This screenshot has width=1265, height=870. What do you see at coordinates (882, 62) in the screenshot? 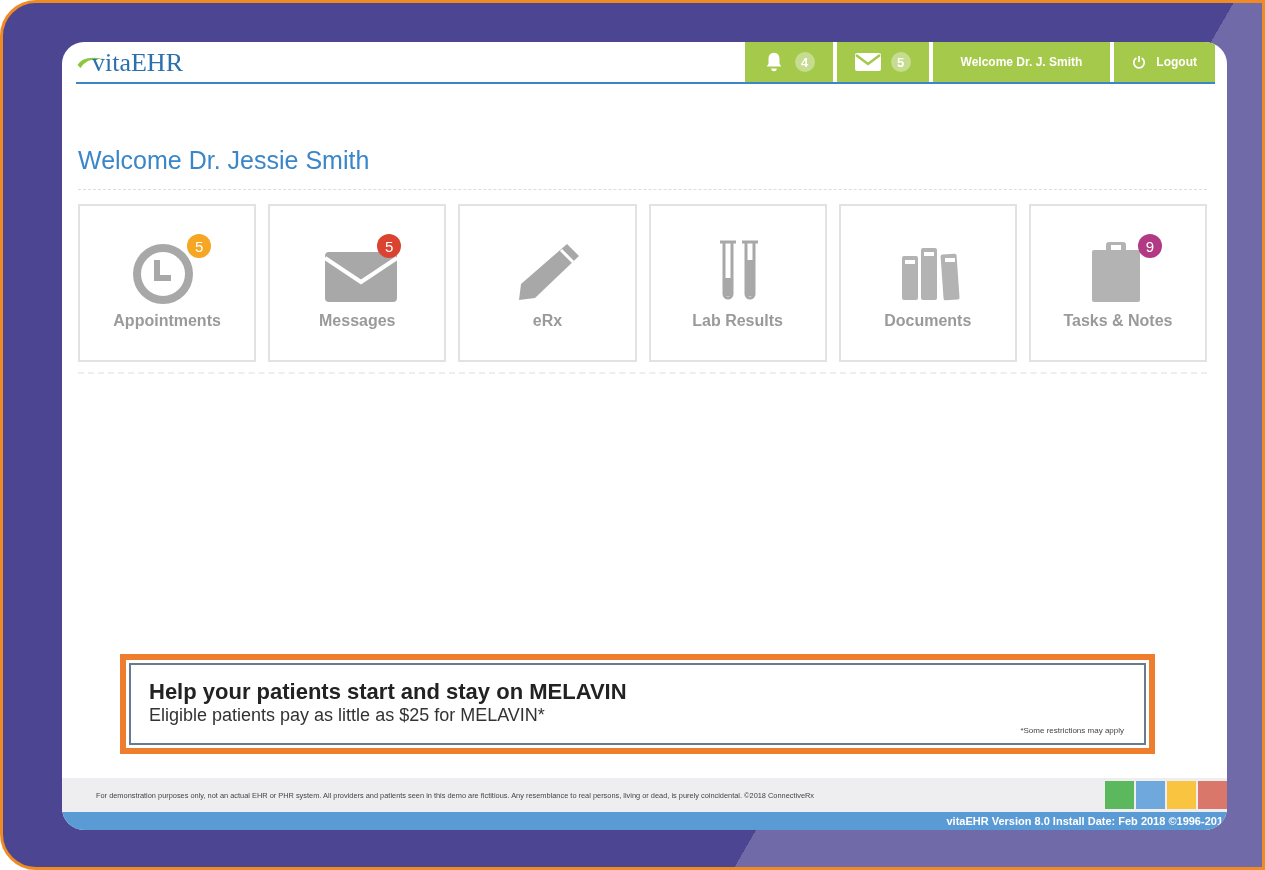
I see `notification-button: 5` at bounding box center [882, 62].